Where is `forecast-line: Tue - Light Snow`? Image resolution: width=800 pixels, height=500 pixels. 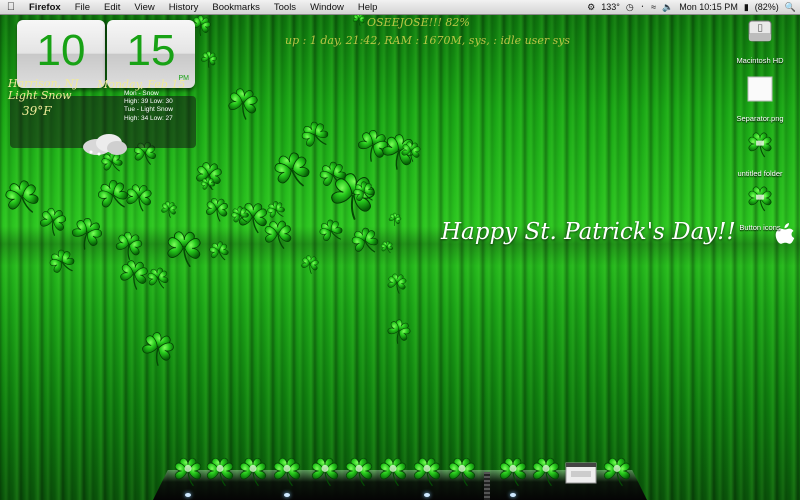 forecast-line: Tue - Light Snow is located at coordinates (148, 110).